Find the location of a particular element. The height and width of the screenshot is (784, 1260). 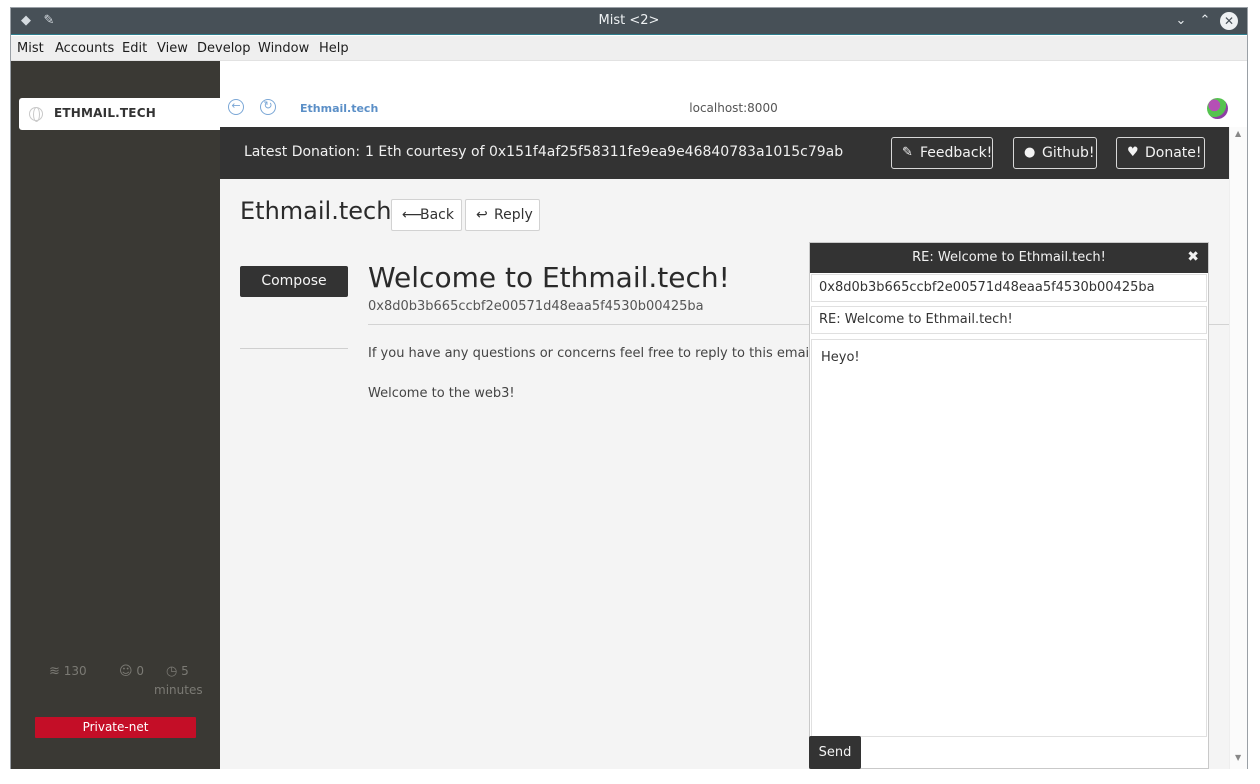

scroll-up-icon: ▲ is located at coordinates (1238, 133).